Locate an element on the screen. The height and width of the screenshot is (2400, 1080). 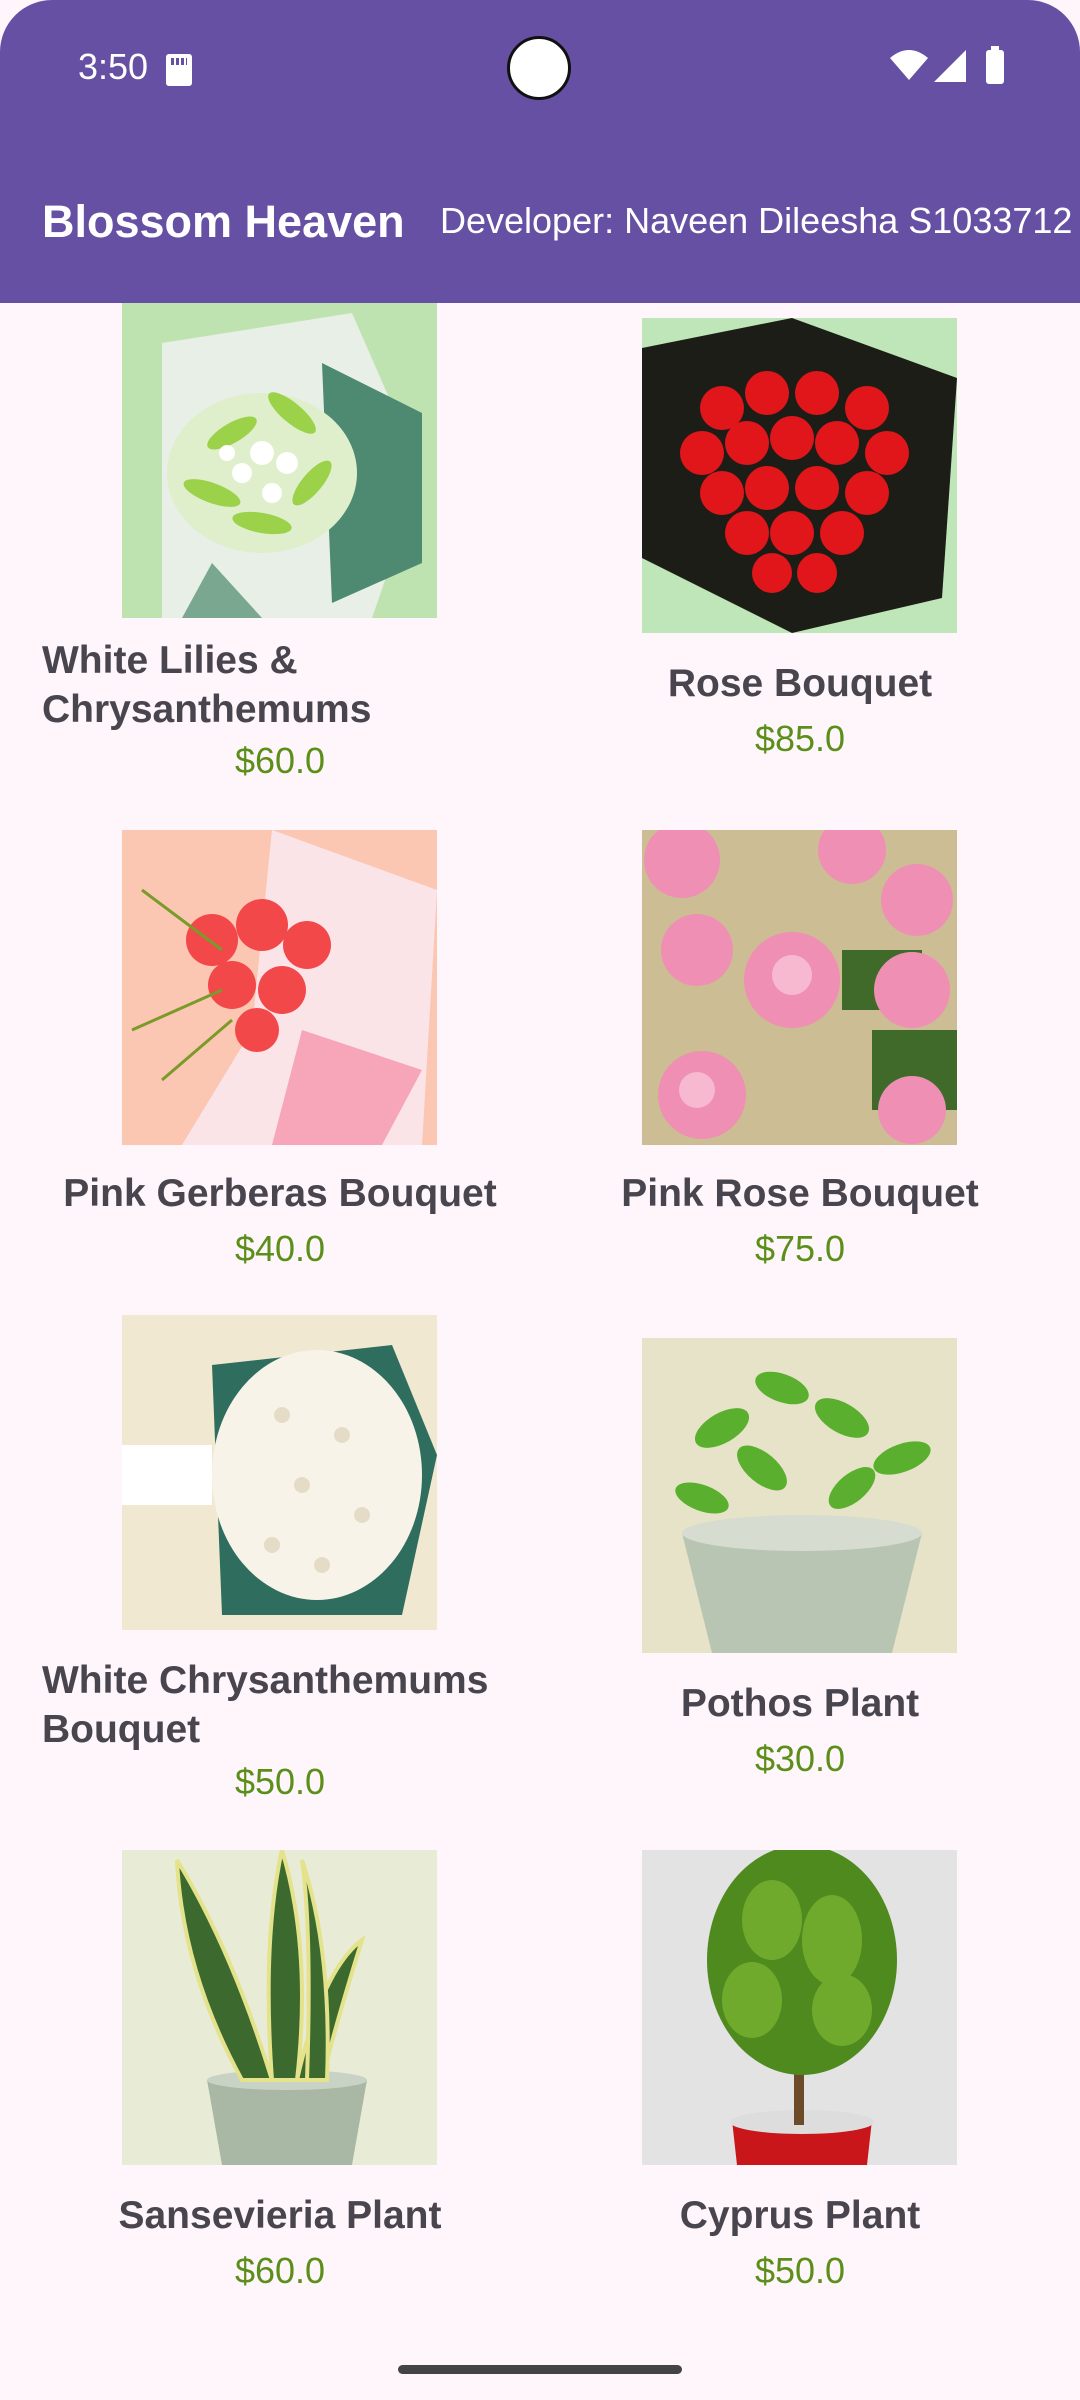
camera-cutout is located at coordinates (539, 68).